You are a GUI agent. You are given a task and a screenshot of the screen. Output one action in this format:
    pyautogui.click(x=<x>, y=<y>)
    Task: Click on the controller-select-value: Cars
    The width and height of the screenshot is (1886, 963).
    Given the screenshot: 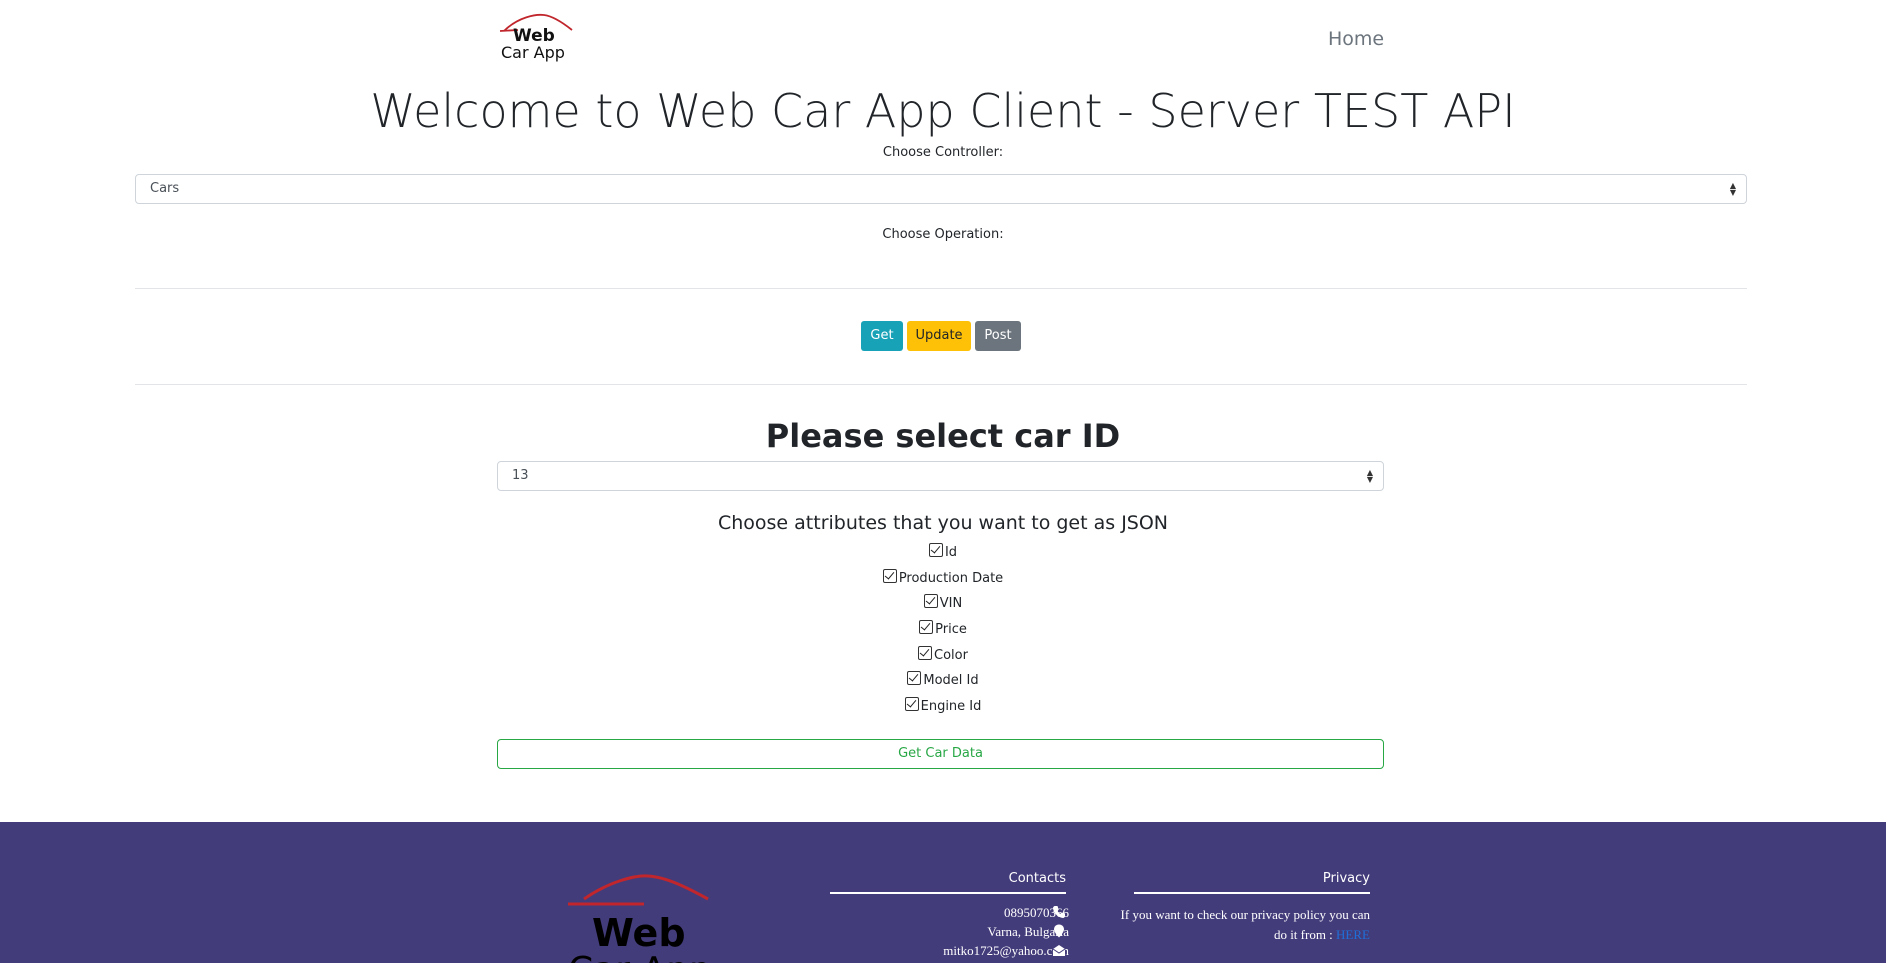 What is the action you would take?
    pyautogui.click(x=165, y=188)
    